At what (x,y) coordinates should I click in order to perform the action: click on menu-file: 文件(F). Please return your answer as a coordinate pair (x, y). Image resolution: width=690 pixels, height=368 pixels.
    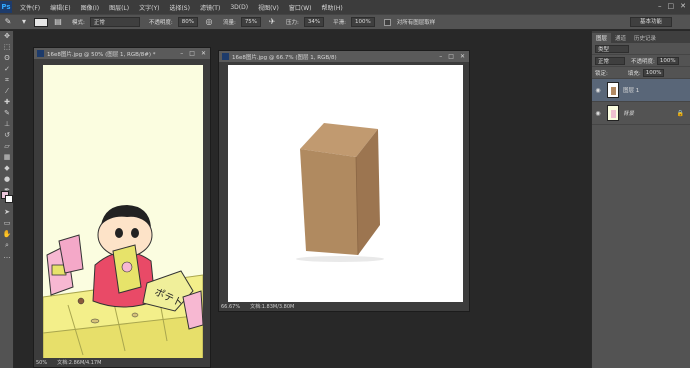
    Looking at the image, I should click on (30, 7).